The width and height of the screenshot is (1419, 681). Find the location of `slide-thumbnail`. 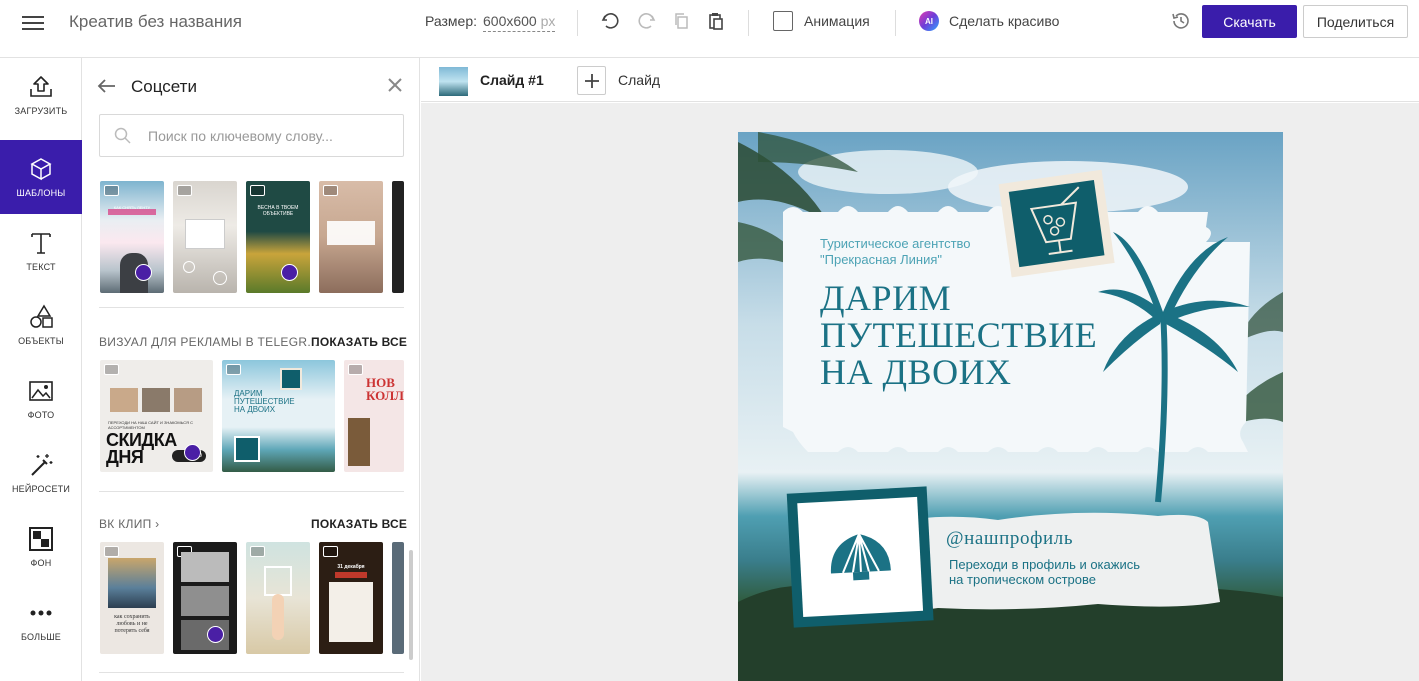

slide-thumbnail is located at coordinates (453, 81).